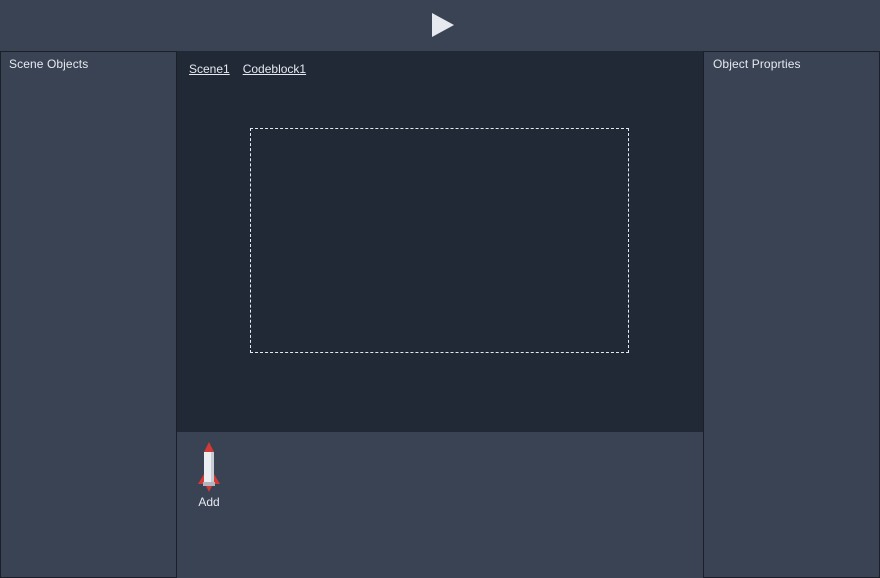  I want to click on top-toolbar, so click(440, 25).